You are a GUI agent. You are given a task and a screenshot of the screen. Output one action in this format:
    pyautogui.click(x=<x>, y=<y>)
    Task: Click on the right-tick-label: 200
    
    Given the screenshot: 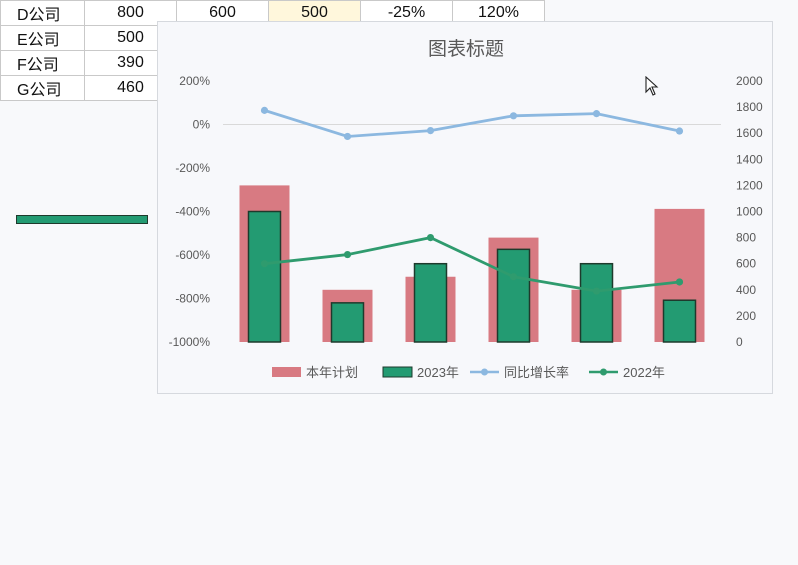 What is the action you would take?
    pyautogui.click(x=746, y=316)
    